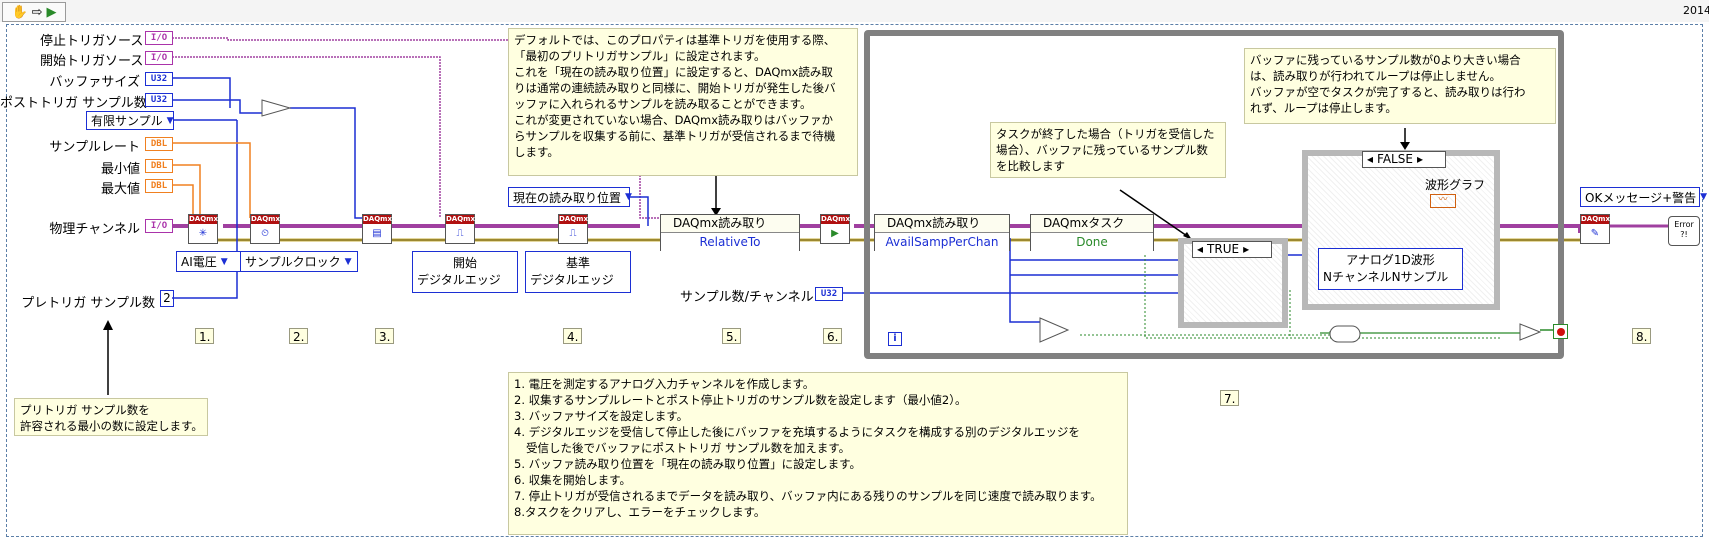 The width and height of the screenshot is (1709, 543). I want to click on note-line: タスクが終了した場合（トリガを受信した, so click(1105, 134).